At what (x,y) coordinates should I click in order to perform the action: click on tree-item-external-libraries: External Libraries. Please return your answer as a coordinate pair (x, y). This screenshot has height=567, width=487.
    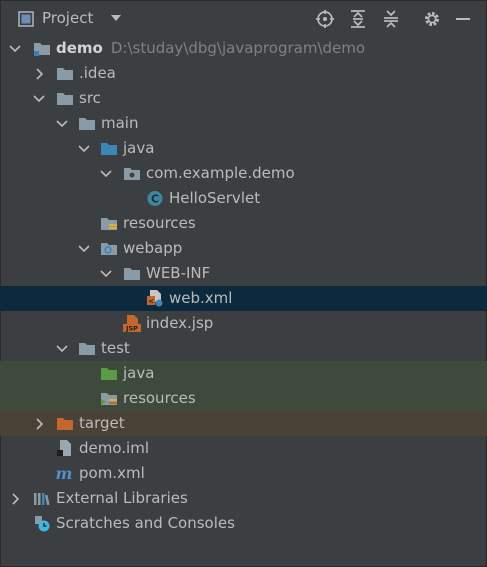
    Looking at the image, I should click on (243, 498).